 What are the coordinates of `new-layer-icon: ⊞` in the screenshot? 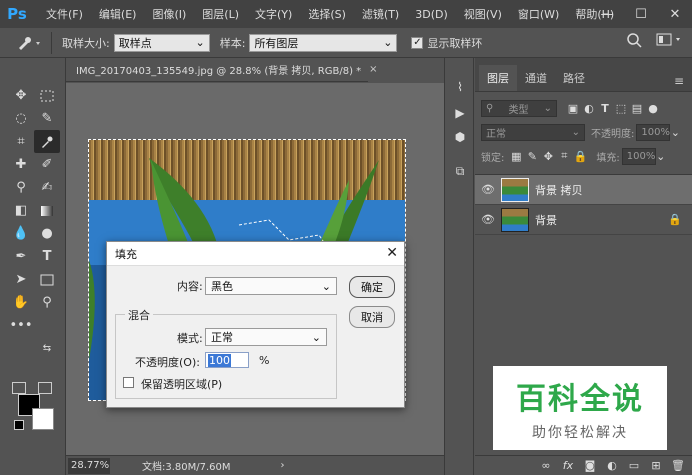 It's located at (656, 466).